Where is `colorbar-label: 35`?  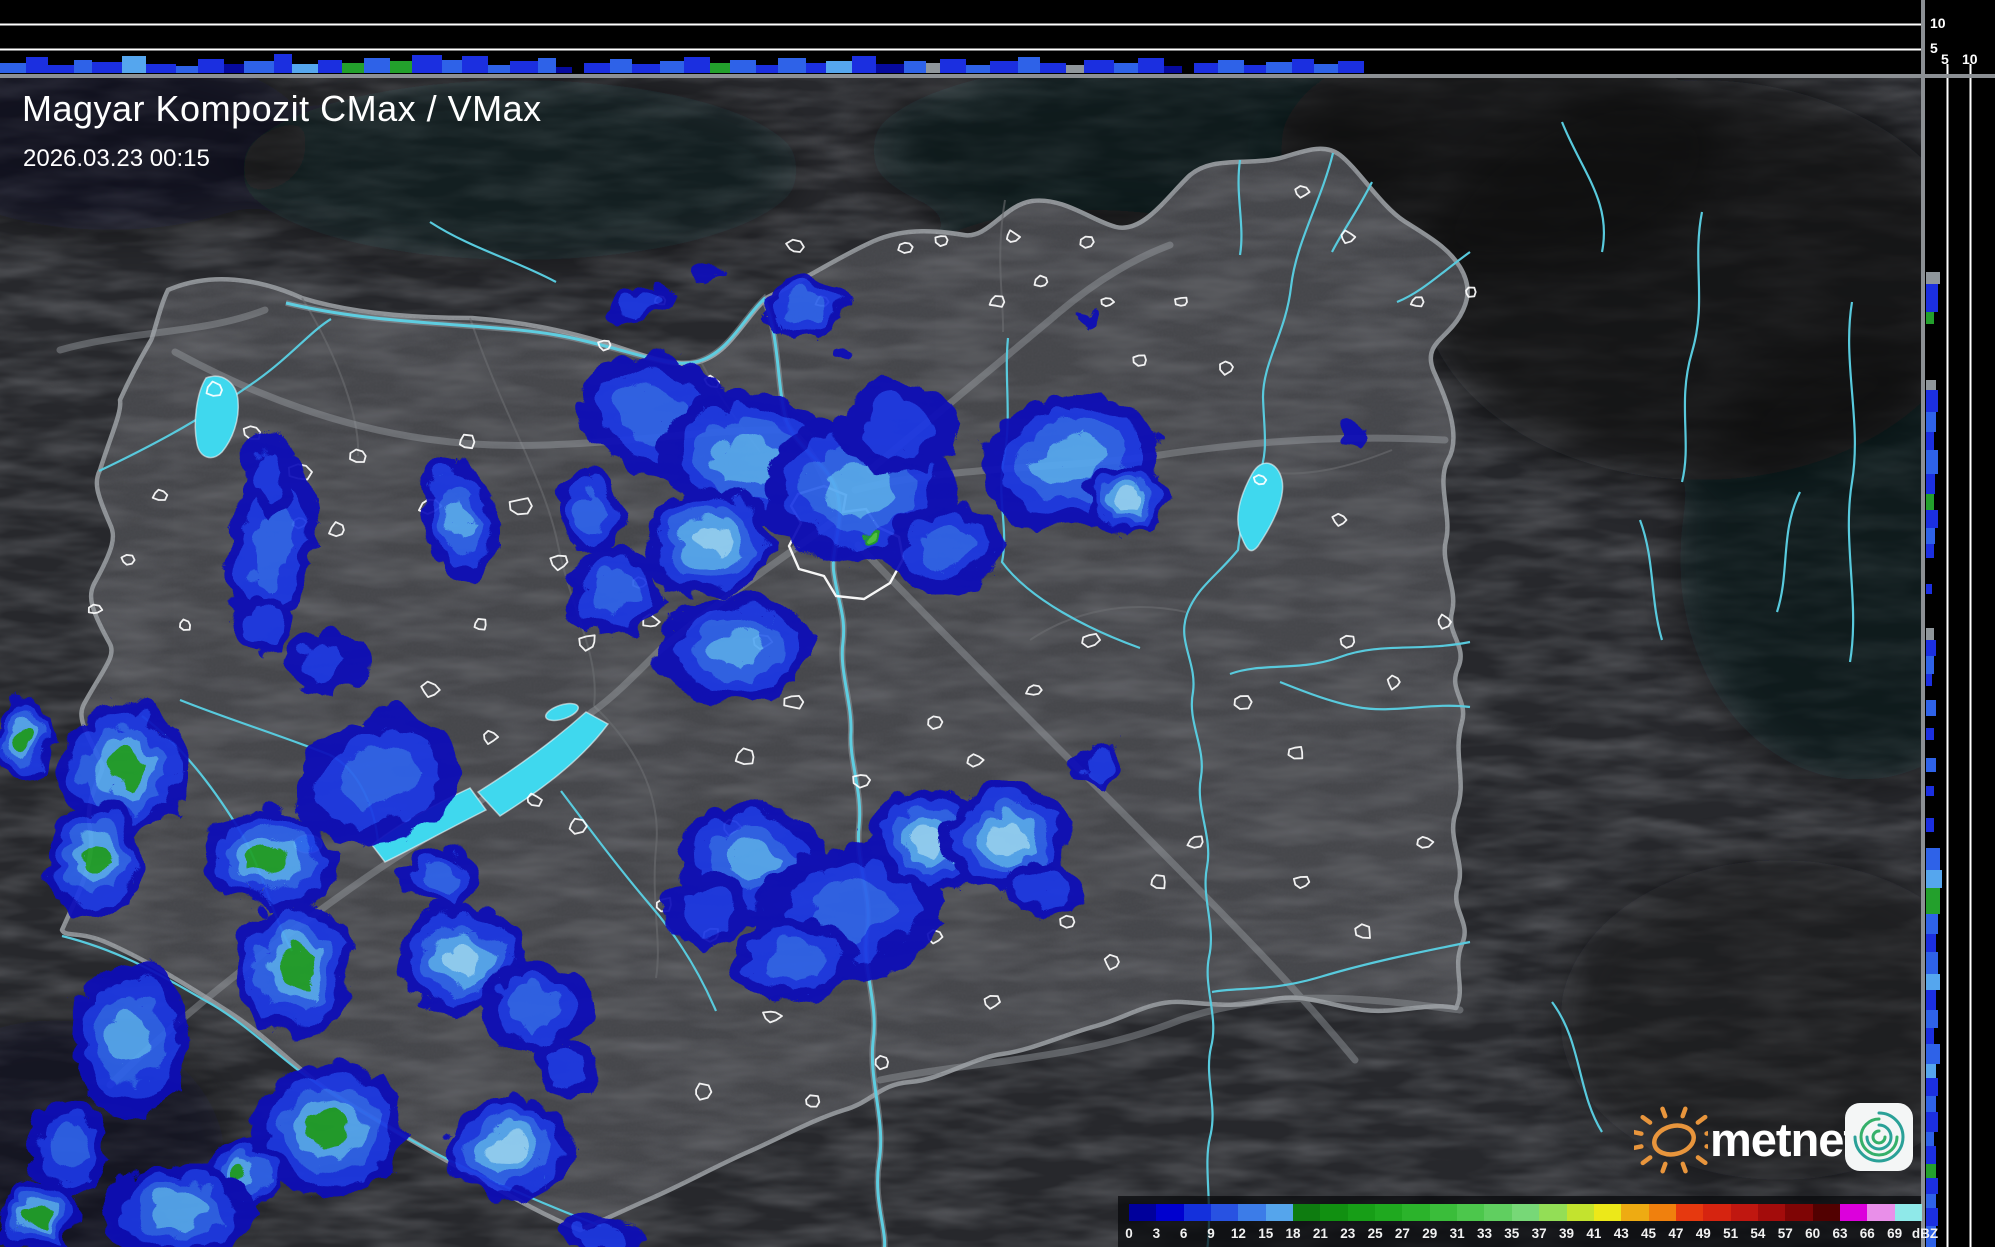
colorbar-label: 35 is located at coordinates (1512, 1233).